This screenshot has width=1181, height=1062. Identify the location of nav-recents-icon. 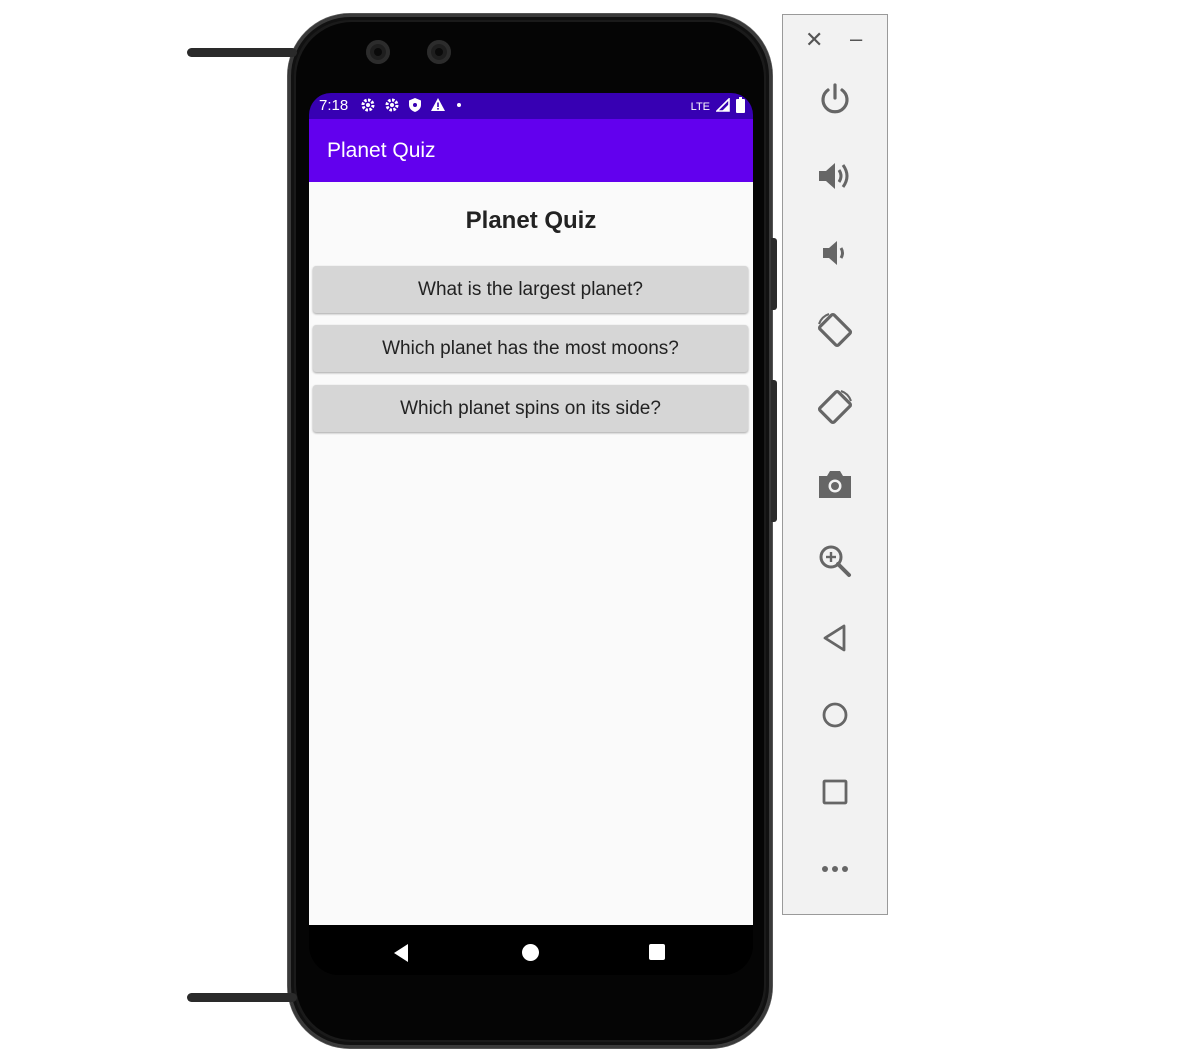
(657, 952).